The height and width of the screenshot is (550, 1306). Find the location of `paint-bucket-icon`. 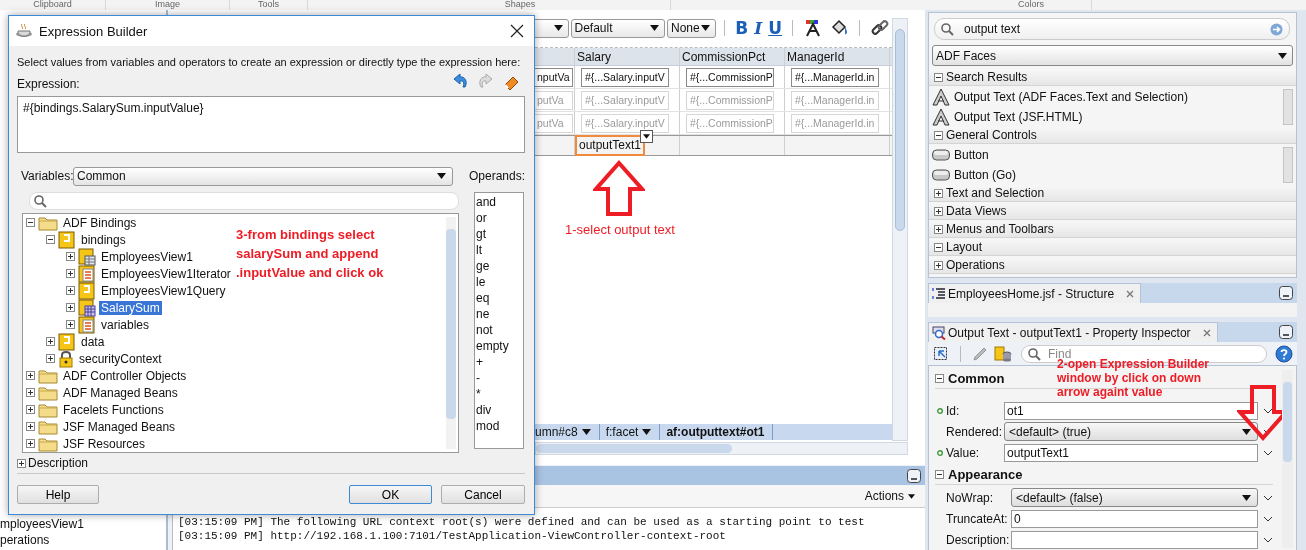

paint-bucket-icon is located at coordinates (839, 28).